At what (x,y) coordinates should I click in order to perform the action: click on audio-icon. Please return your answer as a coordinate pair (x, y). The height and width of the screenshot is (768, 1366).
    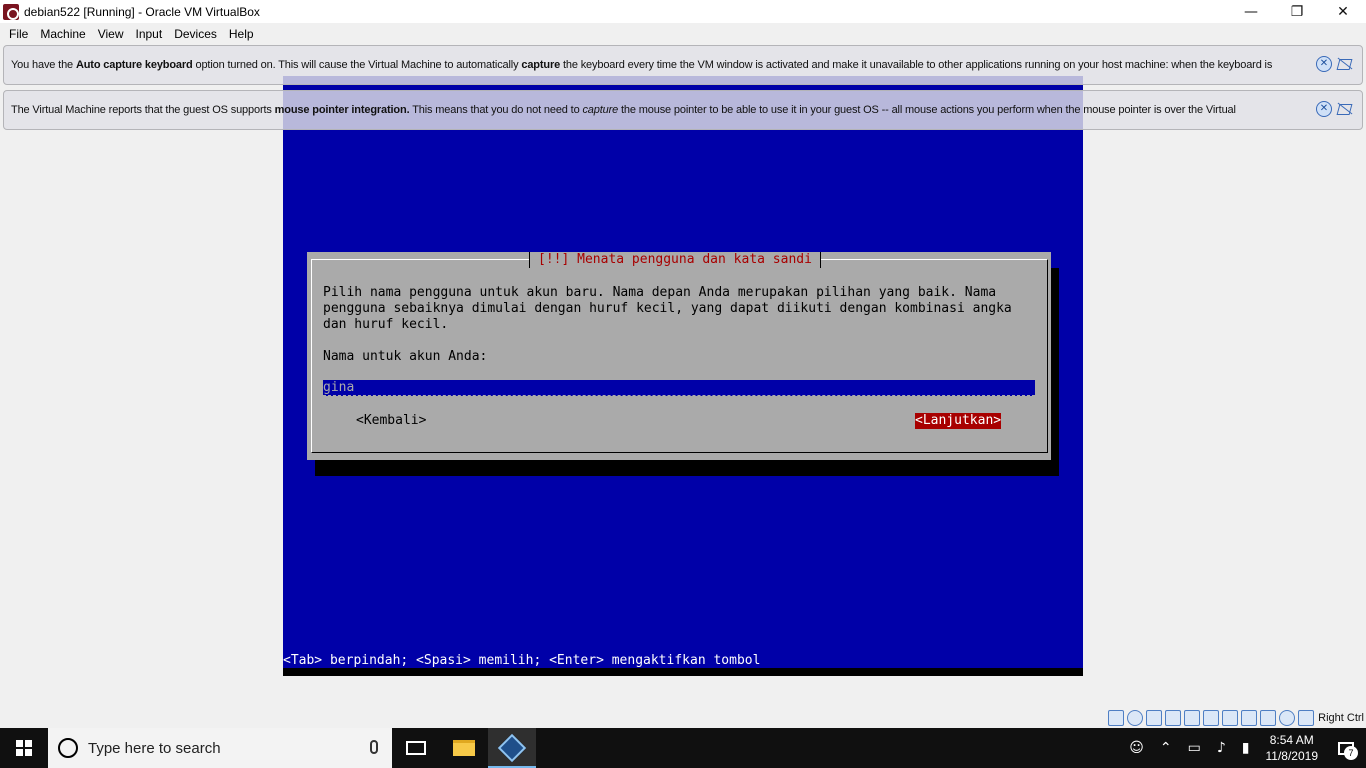
    Looking at the image, I should click on (1154, 718).